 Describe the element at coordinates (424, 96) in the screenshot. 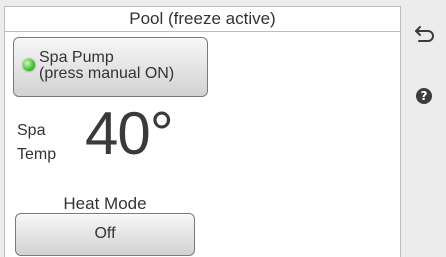

I see `help-icon: ?` at that location.